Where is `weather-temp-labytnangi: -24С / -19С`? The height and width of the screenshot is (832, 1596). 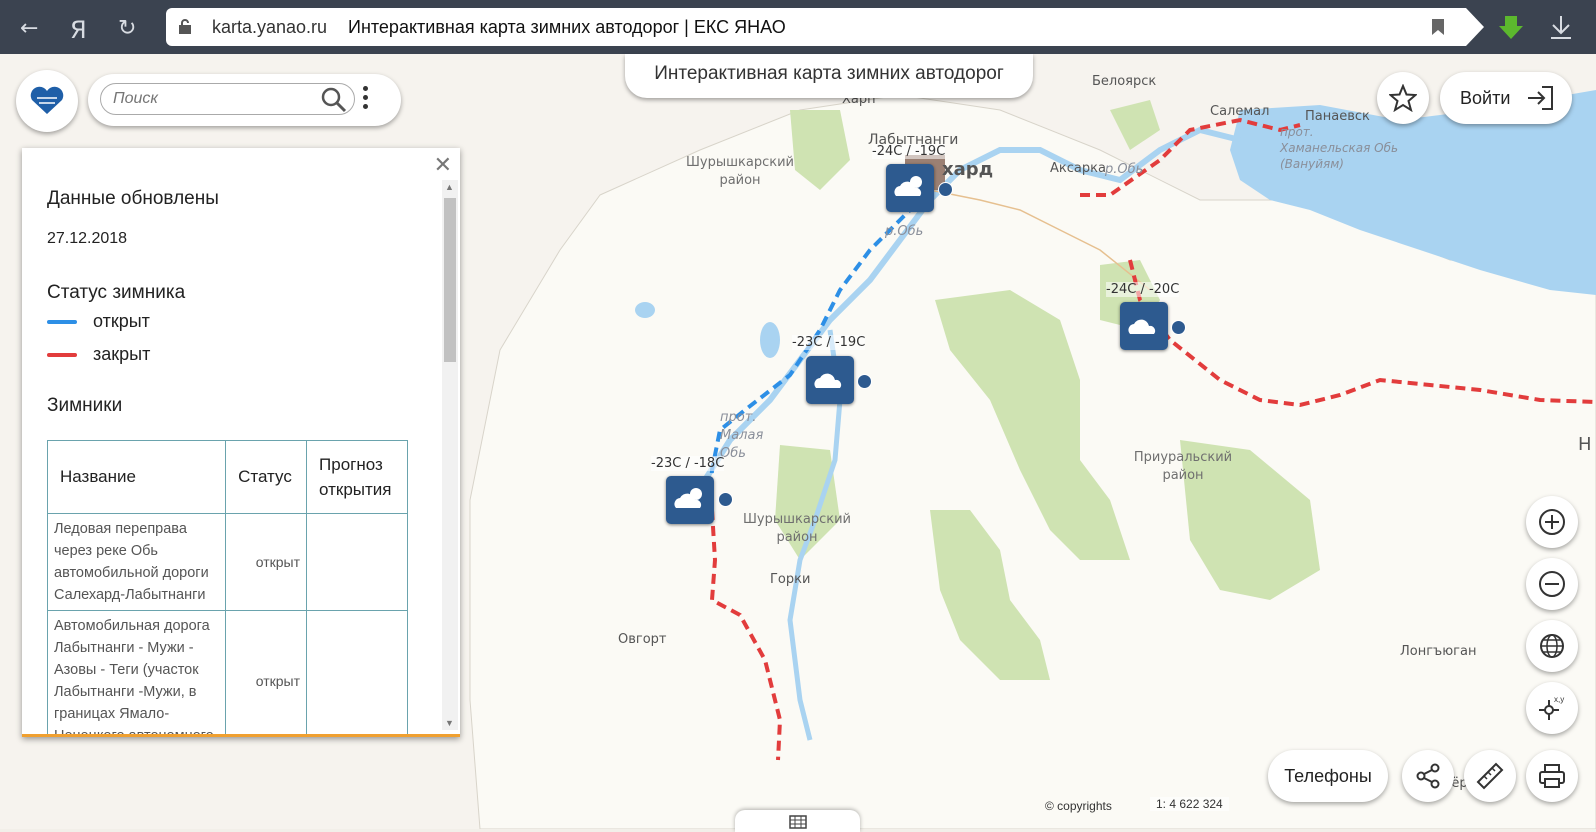 weather-temp-labytnangi: -24С / -19С is located at coordinates (909, 151).